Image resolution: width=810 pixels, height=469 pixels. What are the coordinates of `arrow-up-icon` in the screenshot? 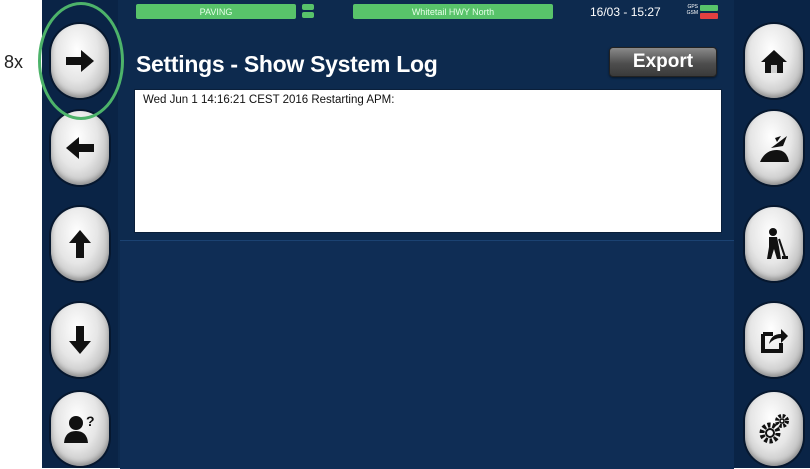 It's located at (80, 244).